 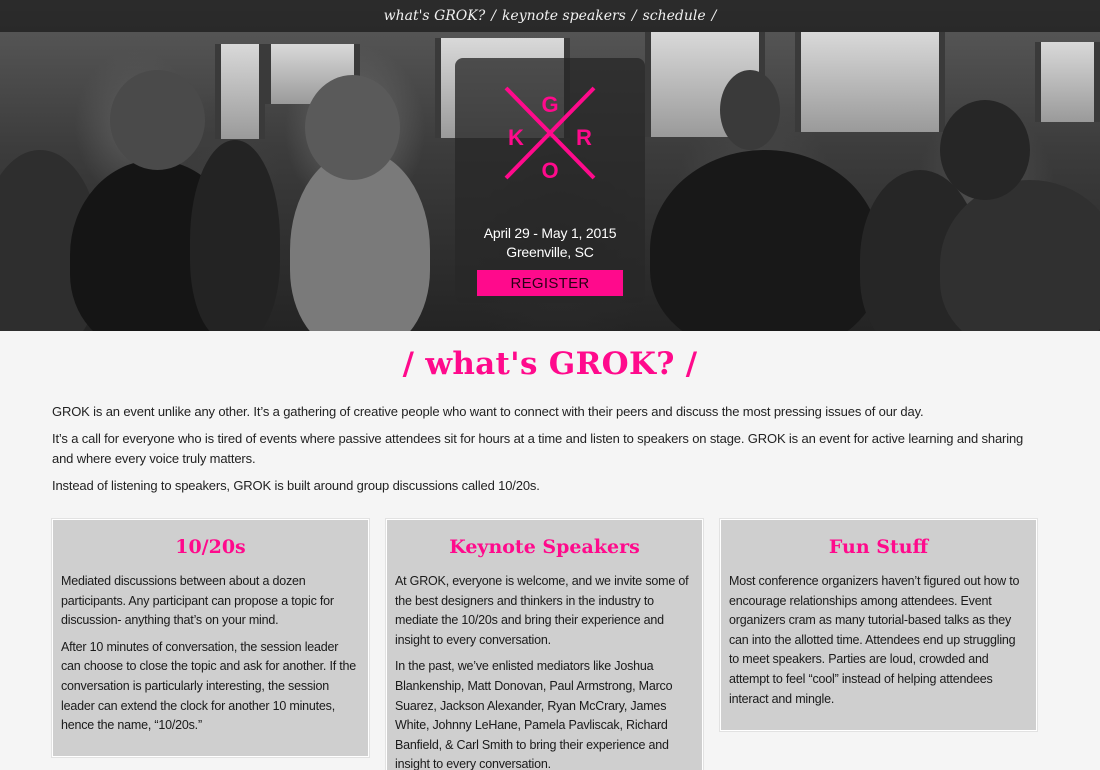 What do you see at coordinates (564, 16) in the screenshot?
I see `nav-link-keynote-speakers: keynote speakers` at bounding box center [564, 16].